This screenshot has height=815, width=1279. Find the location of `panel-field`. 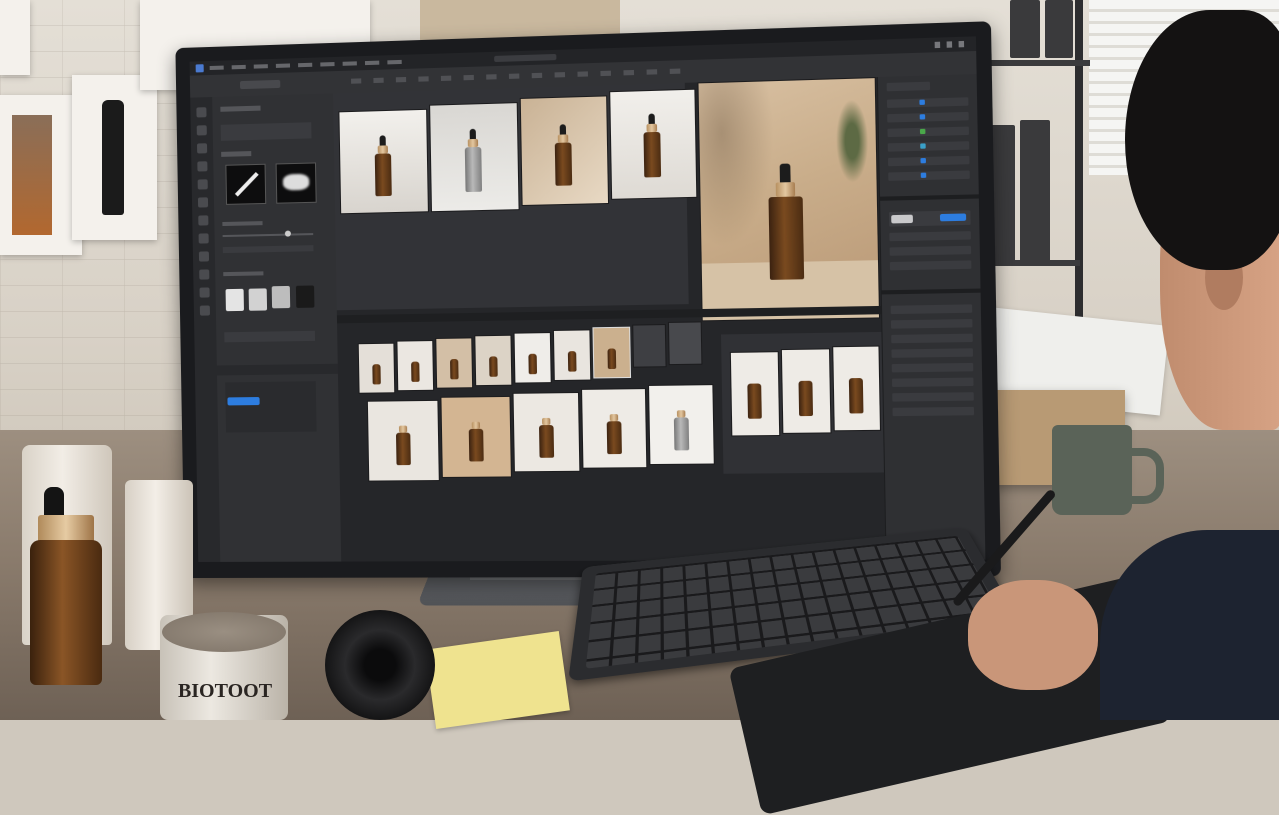

panel-field is located at coordinates (270, 336).